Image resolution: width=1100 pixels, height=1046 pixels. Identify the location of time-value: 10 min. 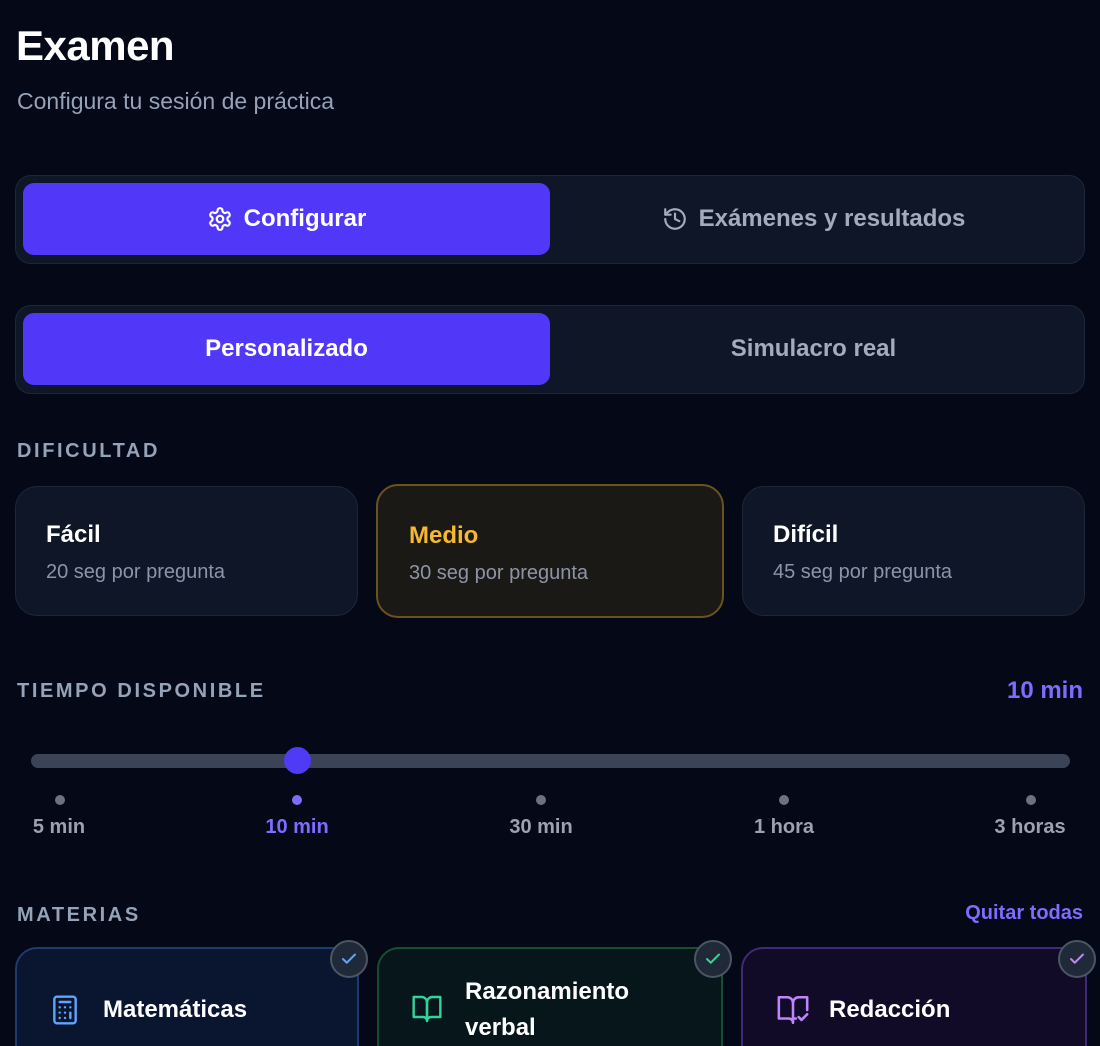
(1044, 690).